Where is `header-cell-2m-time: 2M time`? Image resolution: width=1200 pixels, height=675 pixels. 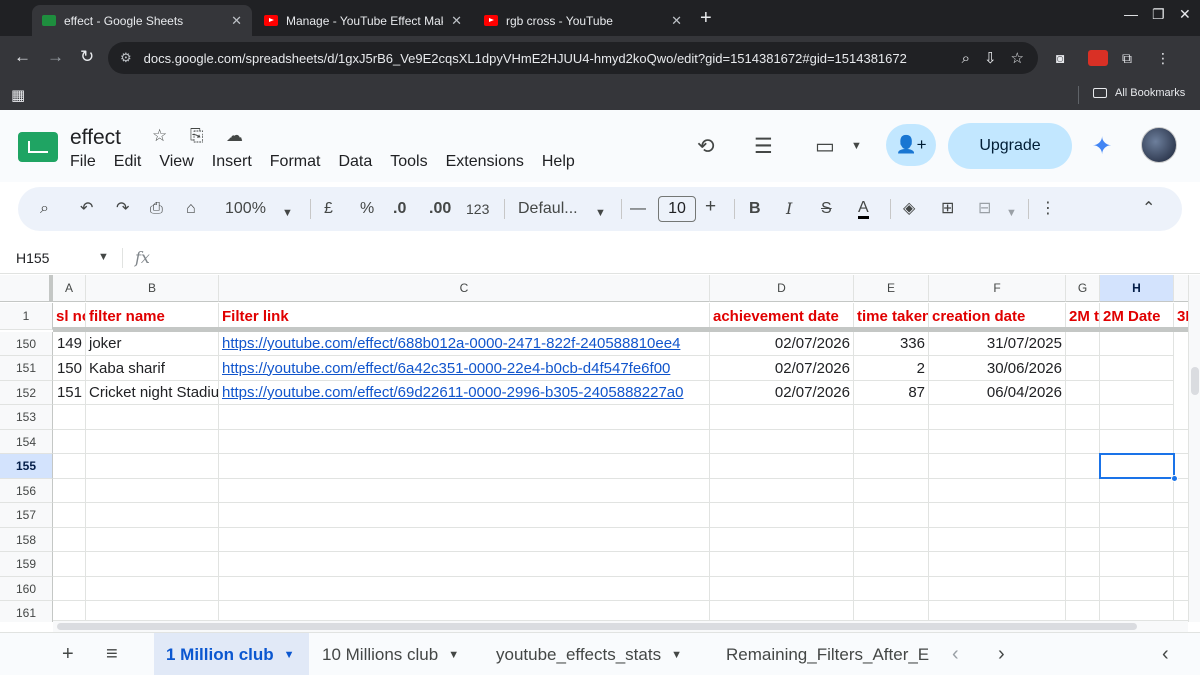
header-cell-2m-time: 2M time is located at coordinates (1083, 316).